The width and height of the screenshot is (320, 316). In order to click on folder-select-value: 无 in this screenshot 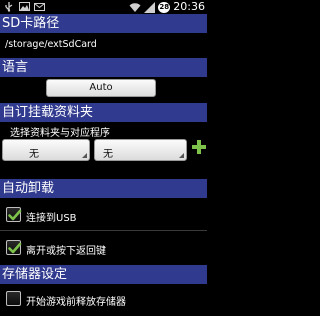, I will do `click(34, 154)`.